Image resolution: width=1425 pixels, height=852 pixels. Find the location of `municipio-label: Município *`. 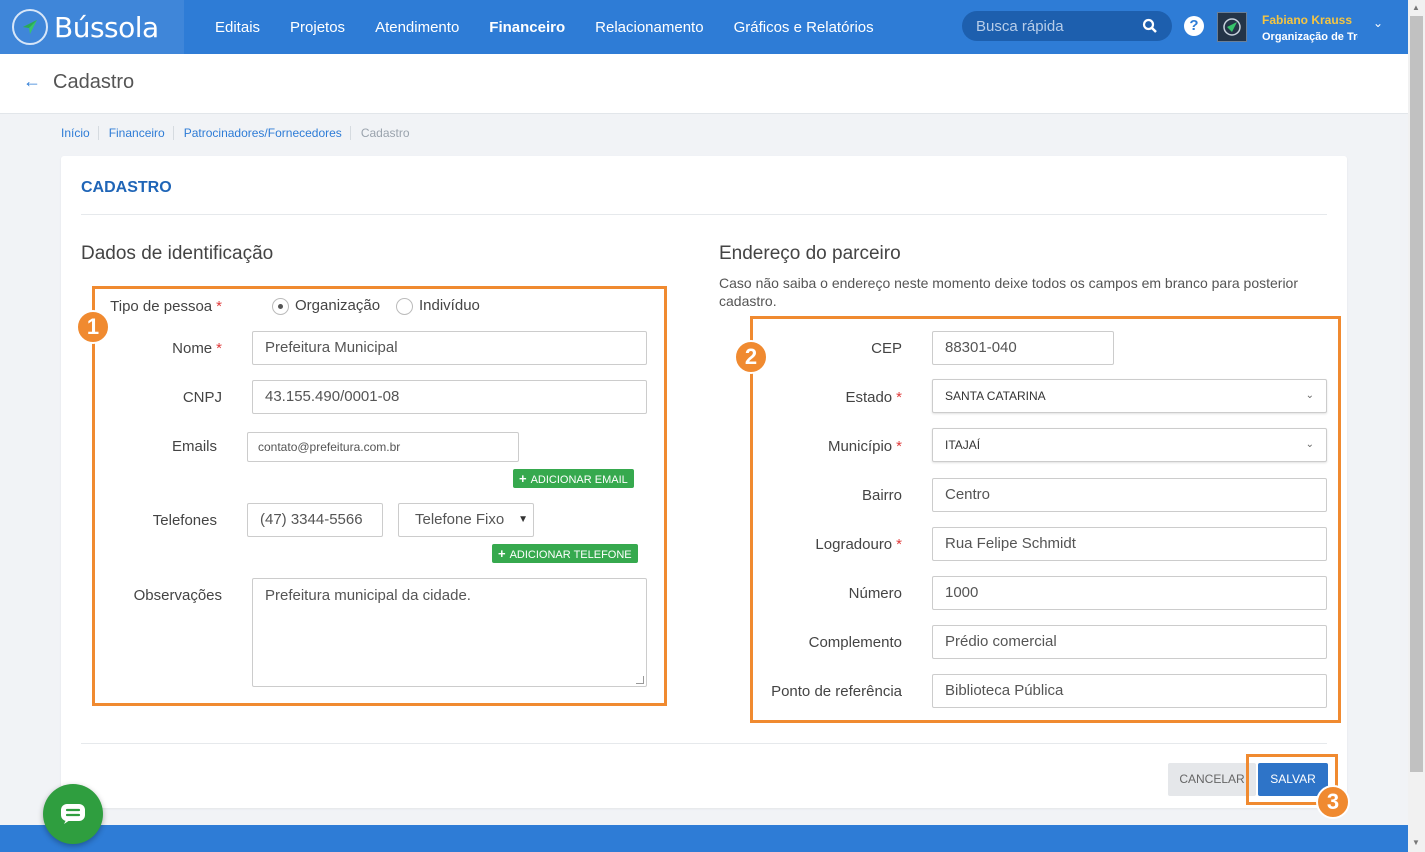

municipio-label: Município * is located at coordinates (864, 446).